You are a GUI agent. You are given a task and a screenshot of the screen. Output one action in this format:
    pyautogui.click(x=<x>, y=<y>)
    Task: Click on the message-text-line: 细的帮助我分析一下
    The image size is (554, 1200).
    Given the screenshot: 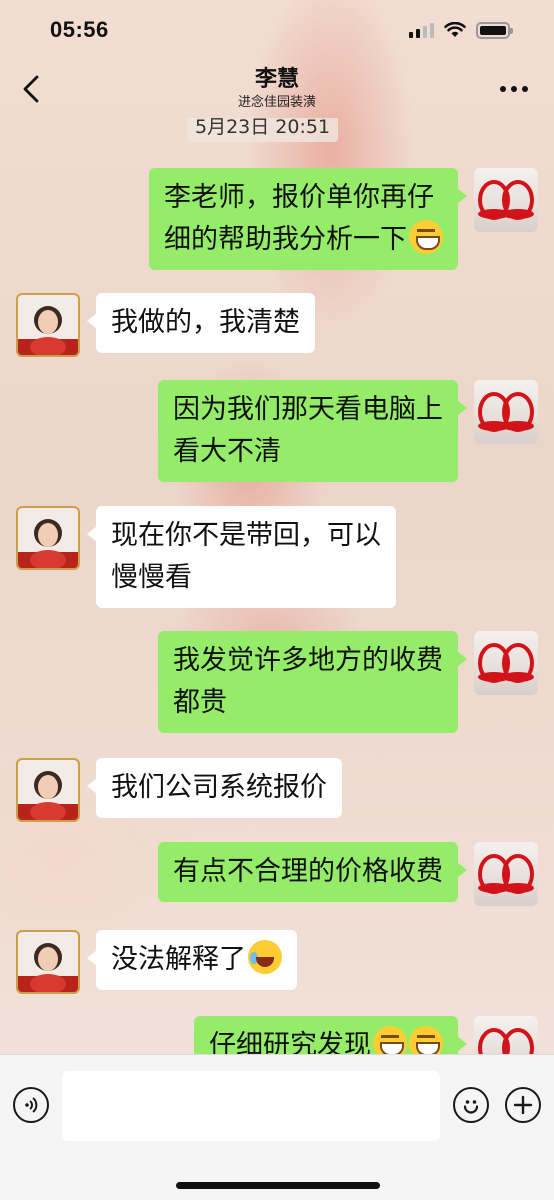 What is the action you would take?
    pyautogui.click(x=303, y=240)
    